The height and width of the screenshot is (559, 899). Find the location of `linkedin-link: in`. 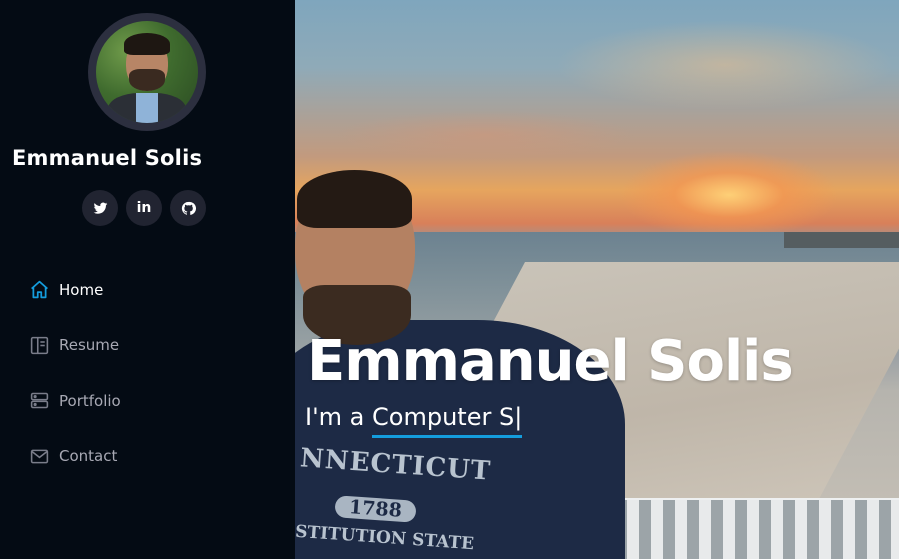

linkedin-link: in is located at coordinates (144, 208).